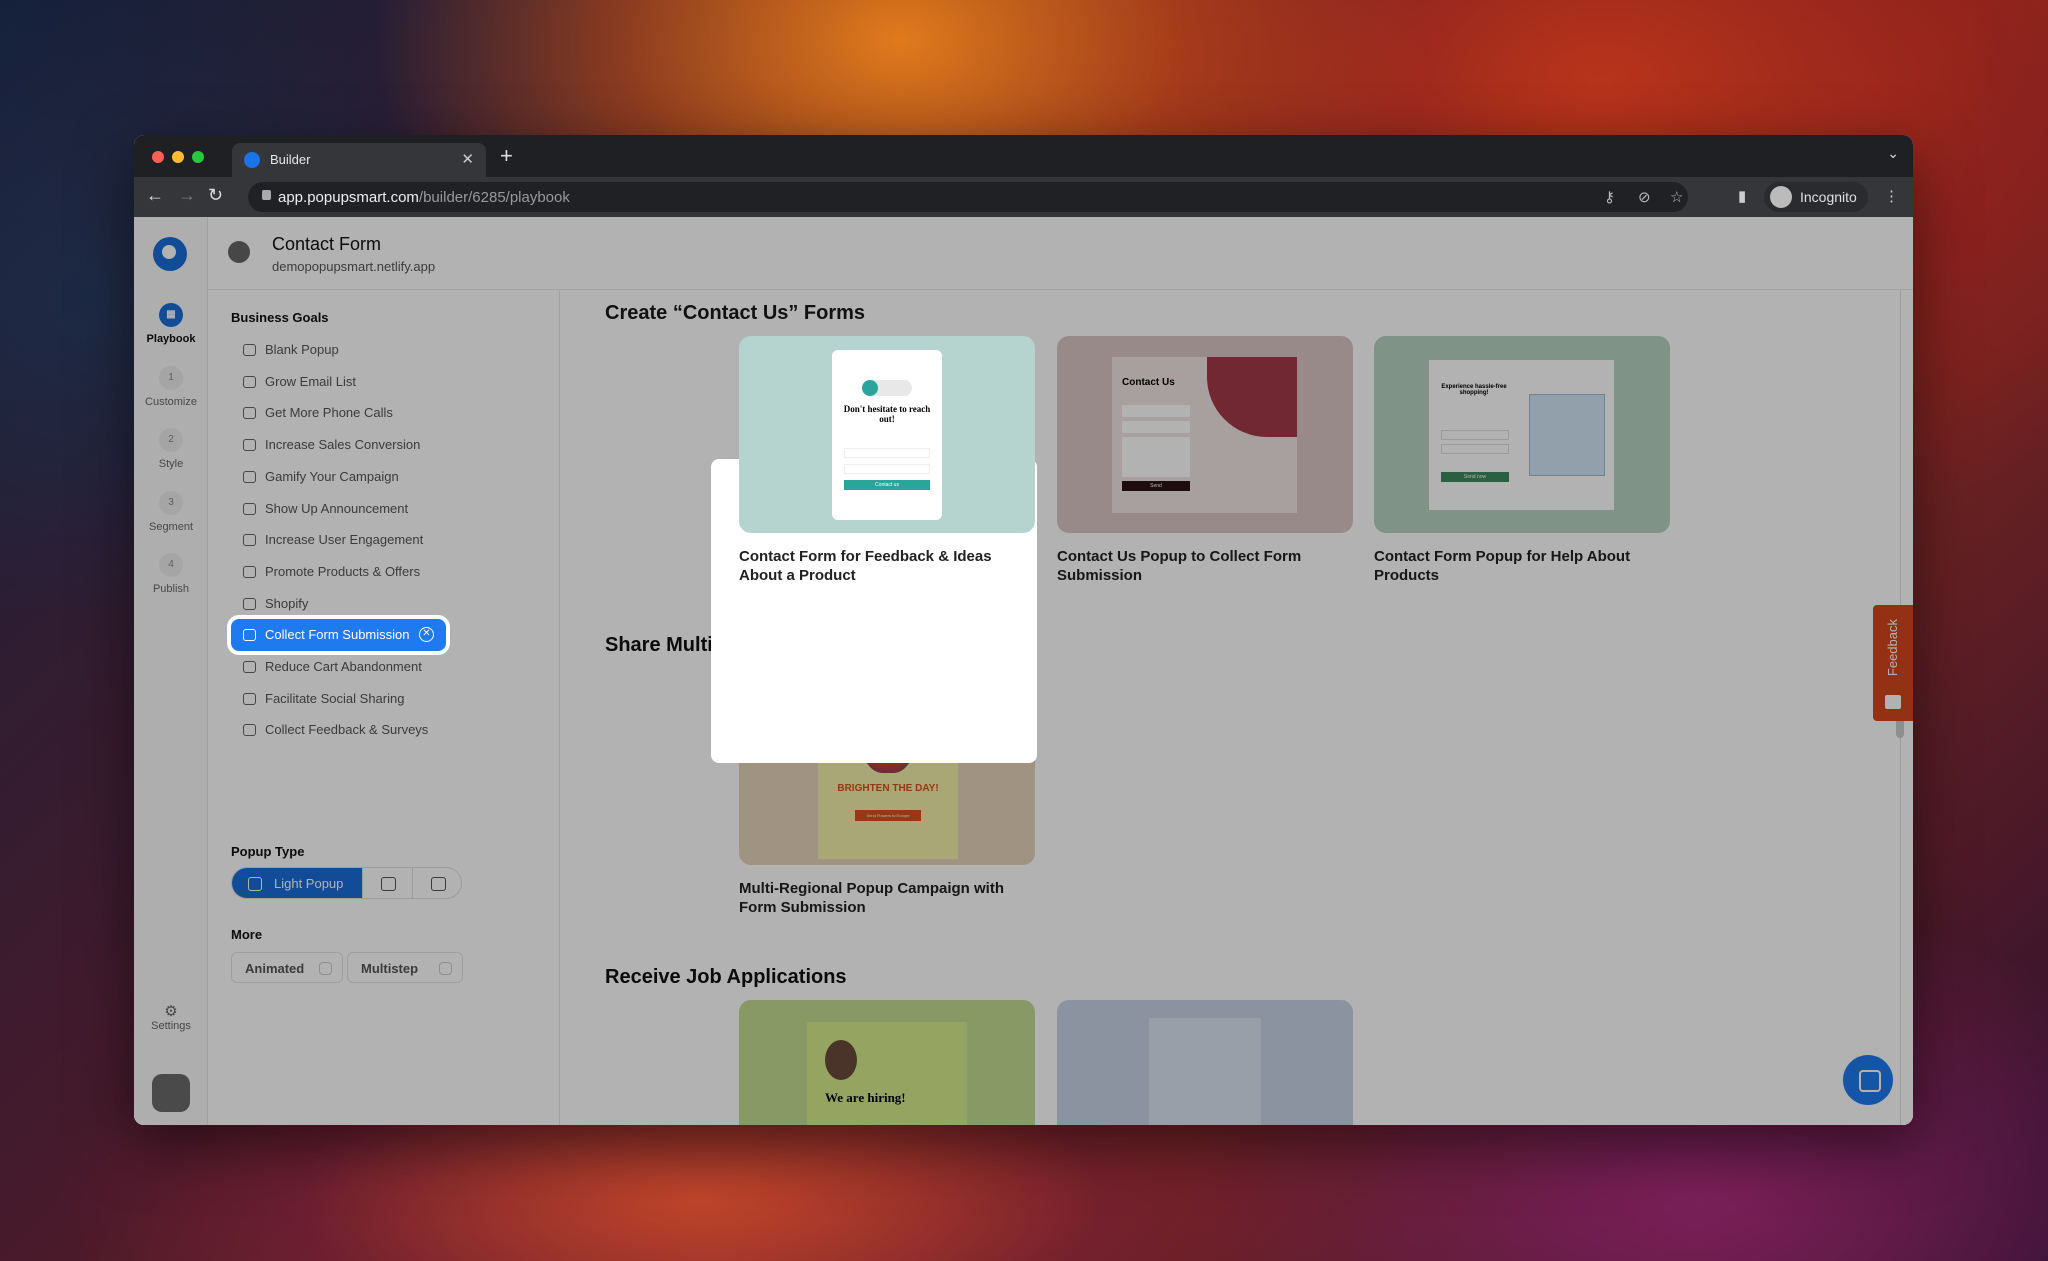 The image size is (2048, 1261). I want to click on feedback-tab: Feedback, so click(1893, 663).